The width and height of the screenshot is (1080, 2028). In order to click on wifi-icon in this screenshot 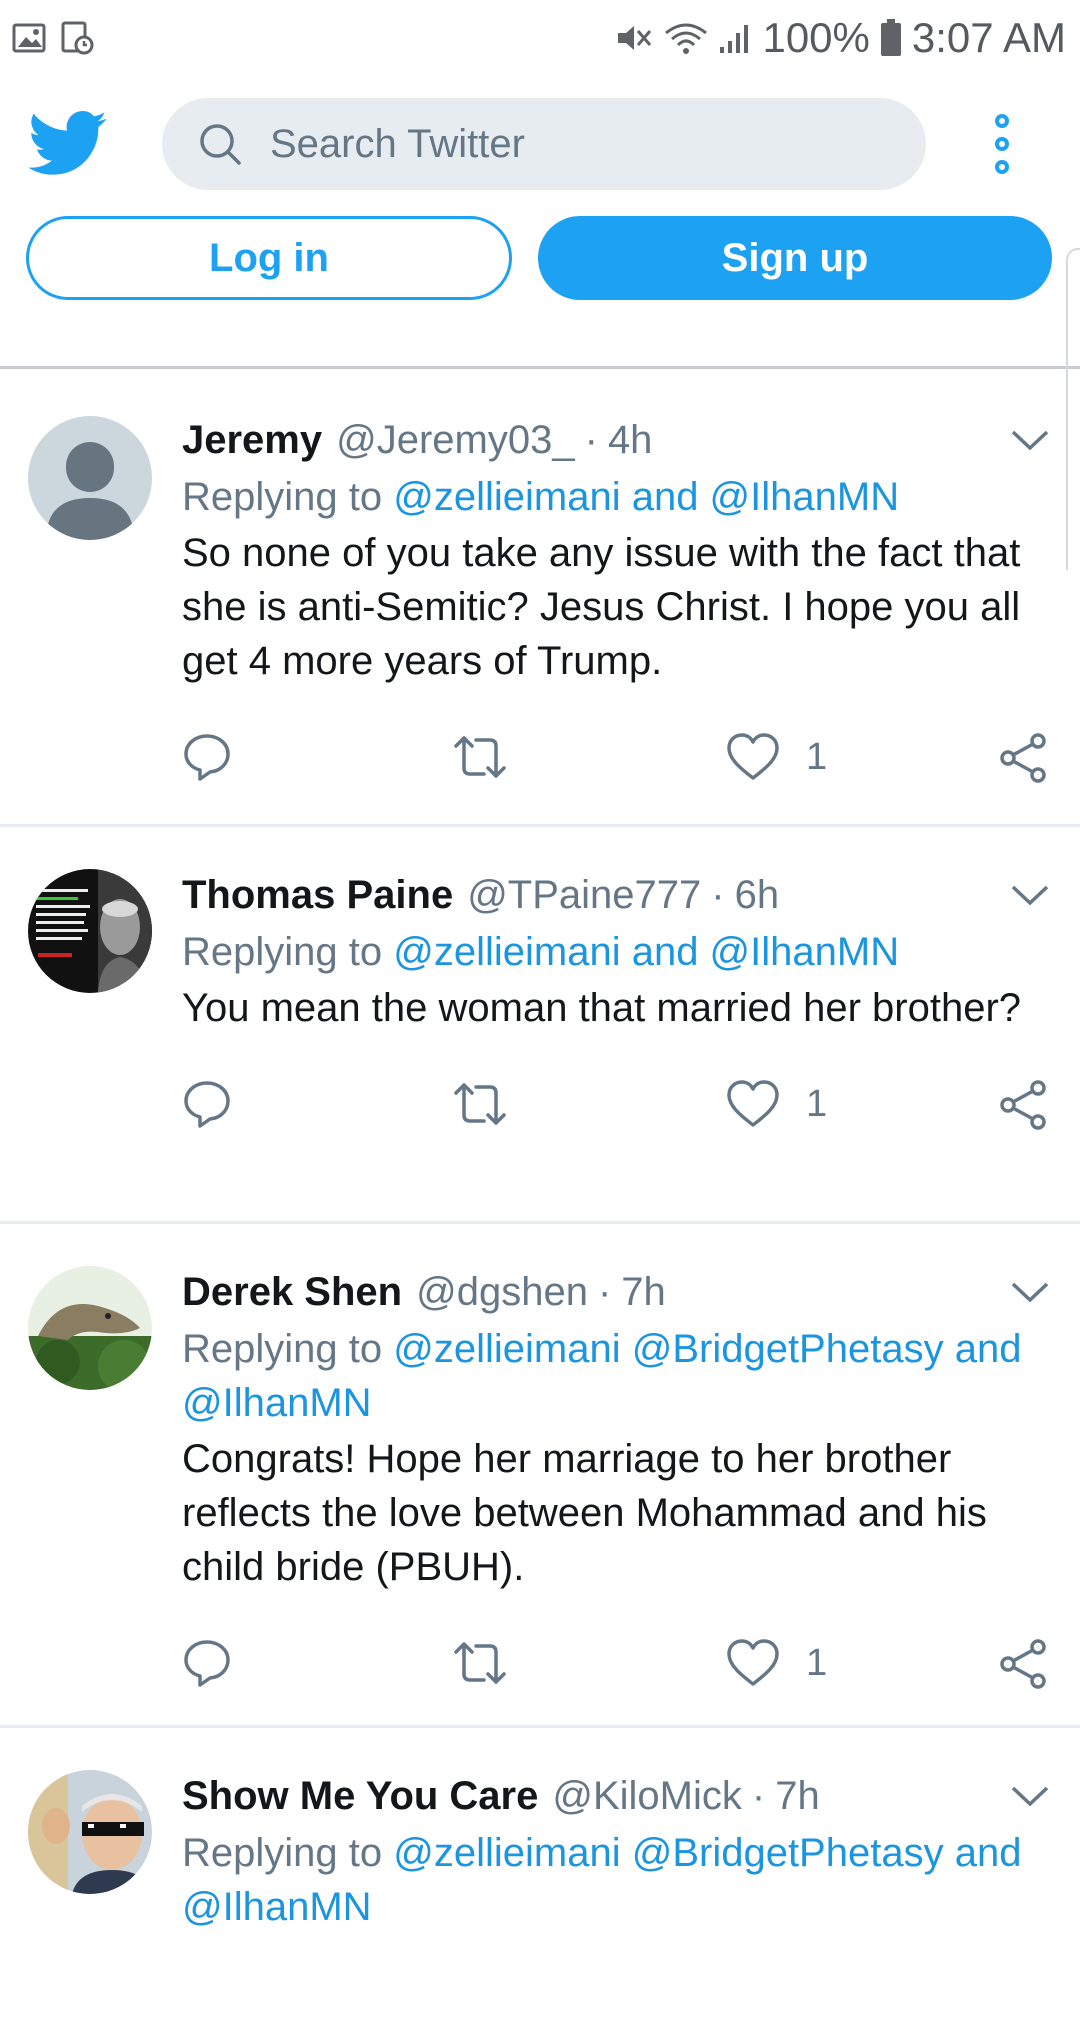, I will do `click(686, 38)`.